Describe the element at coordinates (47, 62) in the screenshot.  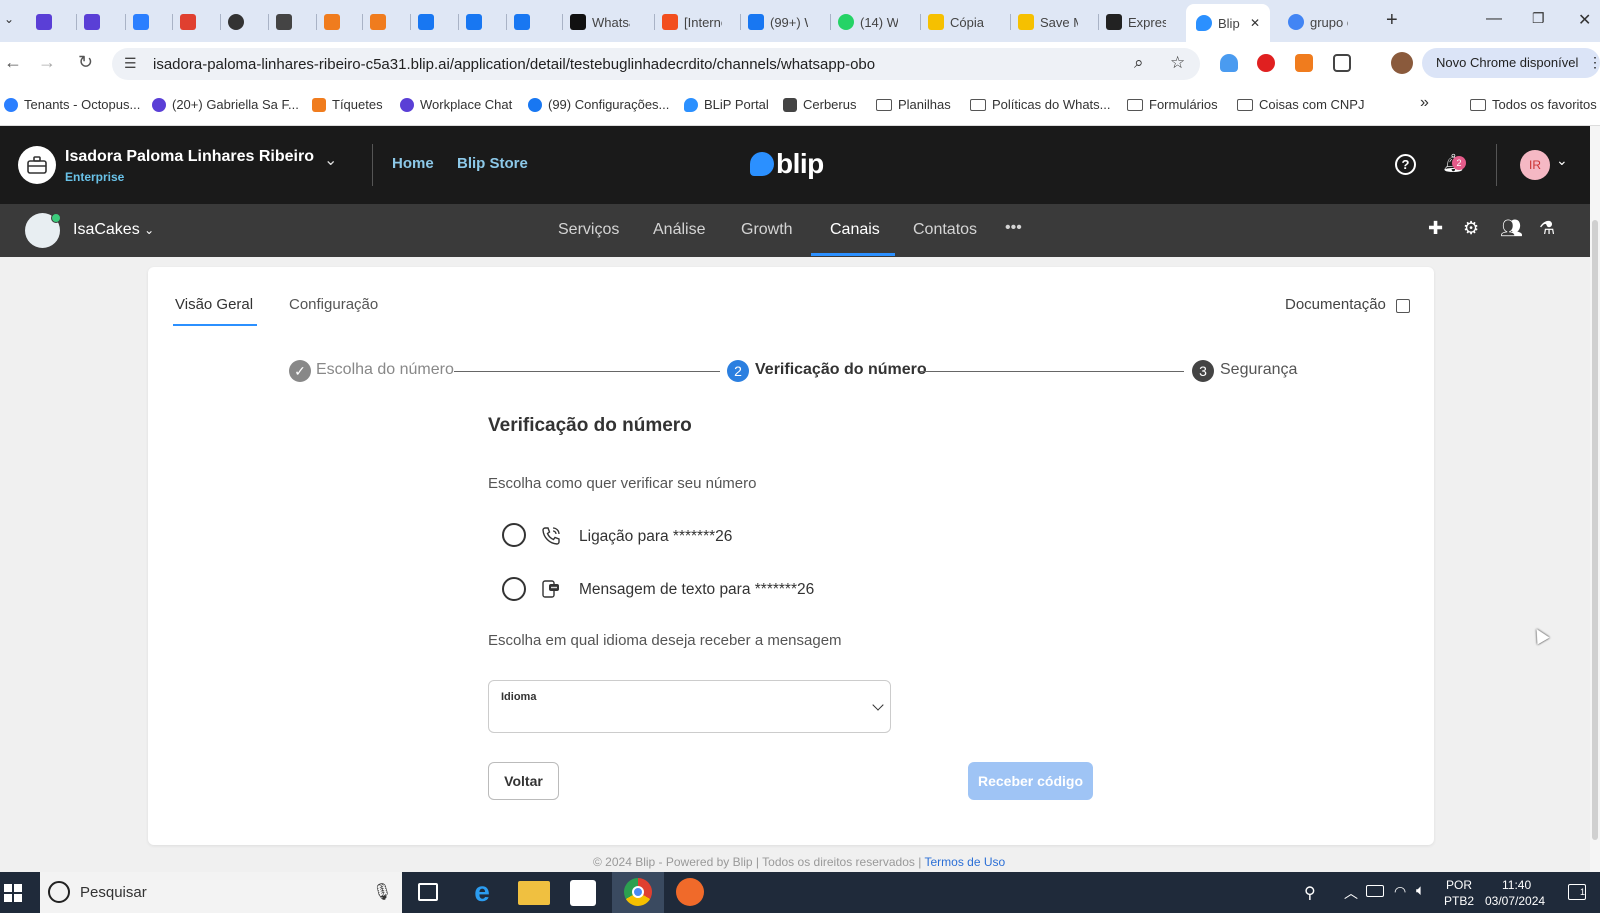
I see `forward-arrow-icon: →` at that location.